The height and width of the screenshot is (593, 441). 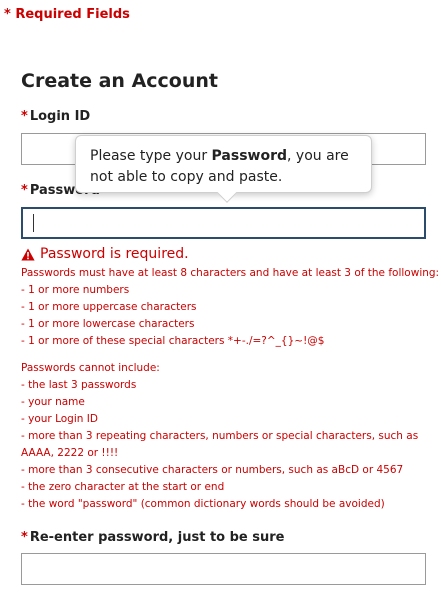 I want to click on password-error: Password is required., so click(x=105, y=254).